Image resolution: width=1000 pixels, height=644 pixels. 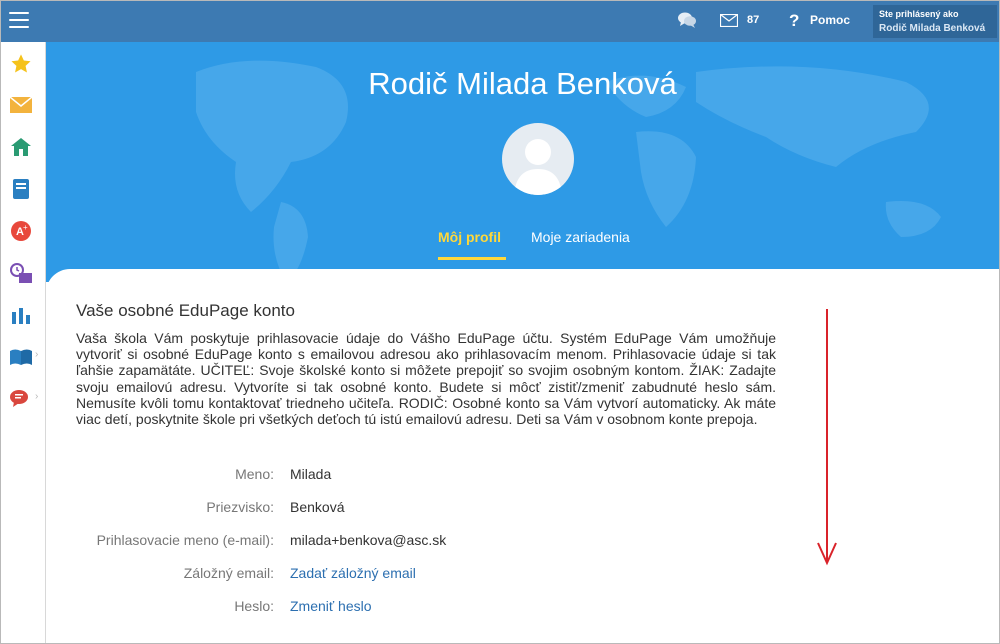 I want to click on tab-my-devices: Moje zariadenia, so click(x=580, y=237).